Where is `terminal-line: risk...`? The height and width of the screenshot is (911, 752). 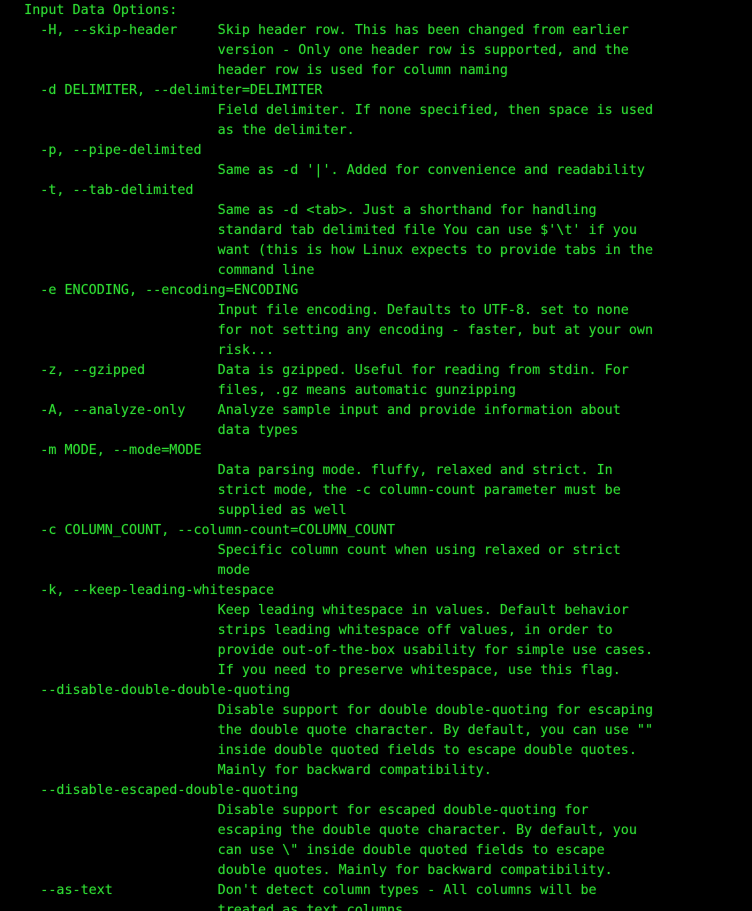 terminal-line: risk... is located at coordinates (137, 350).